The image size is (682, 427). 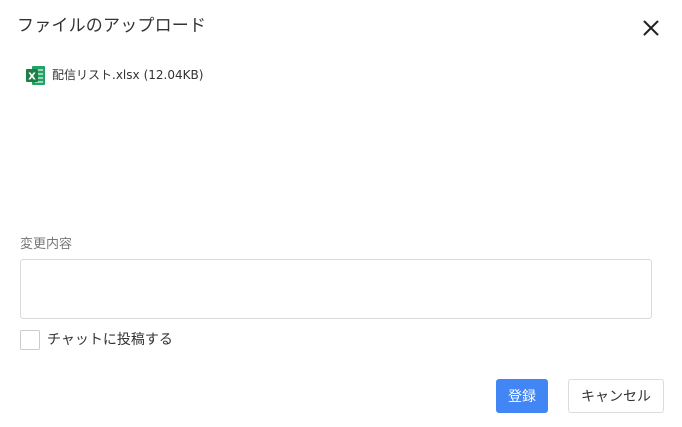 I want to click on svg-text: X, so click(x=32, y=76).